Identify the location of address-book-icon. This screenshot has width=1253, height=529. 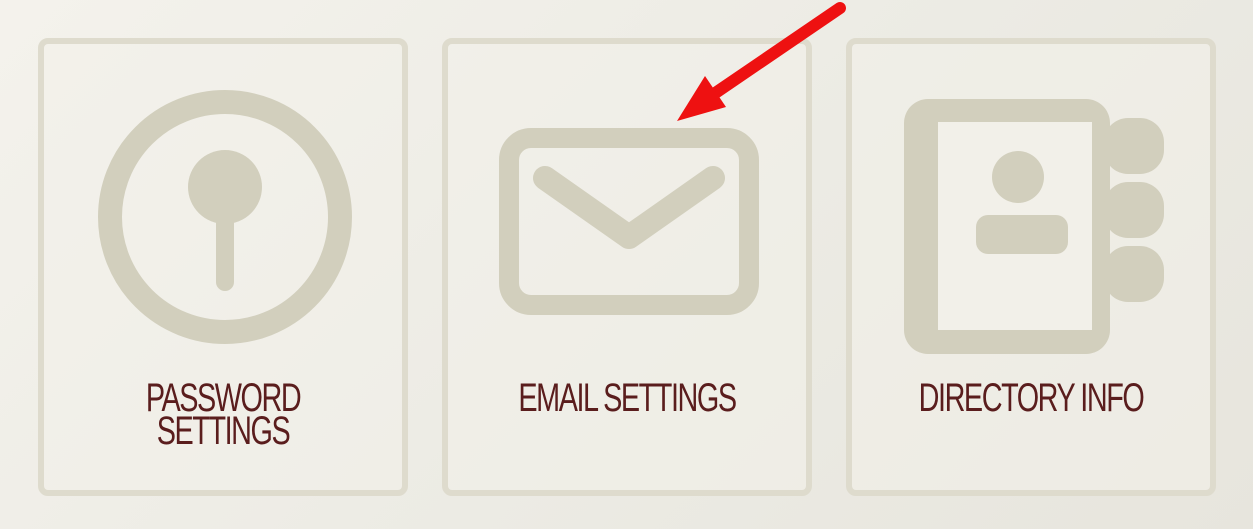
(1034, 226).